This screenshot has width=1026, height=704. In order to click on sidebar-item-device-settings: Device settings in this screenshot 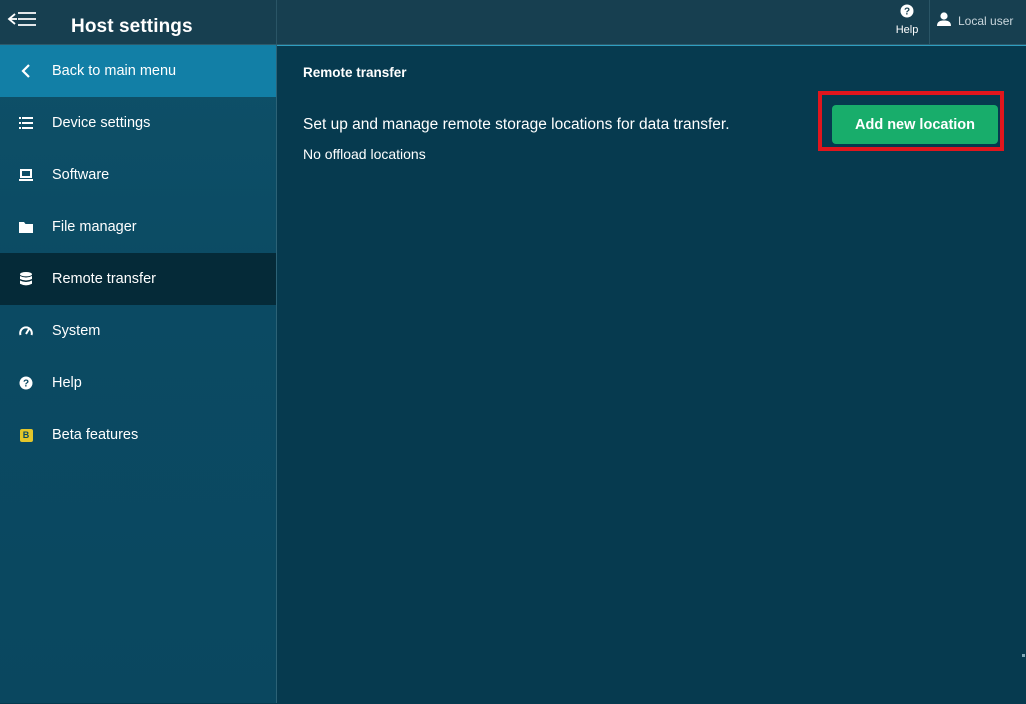, I will do `click(138, 123)`.